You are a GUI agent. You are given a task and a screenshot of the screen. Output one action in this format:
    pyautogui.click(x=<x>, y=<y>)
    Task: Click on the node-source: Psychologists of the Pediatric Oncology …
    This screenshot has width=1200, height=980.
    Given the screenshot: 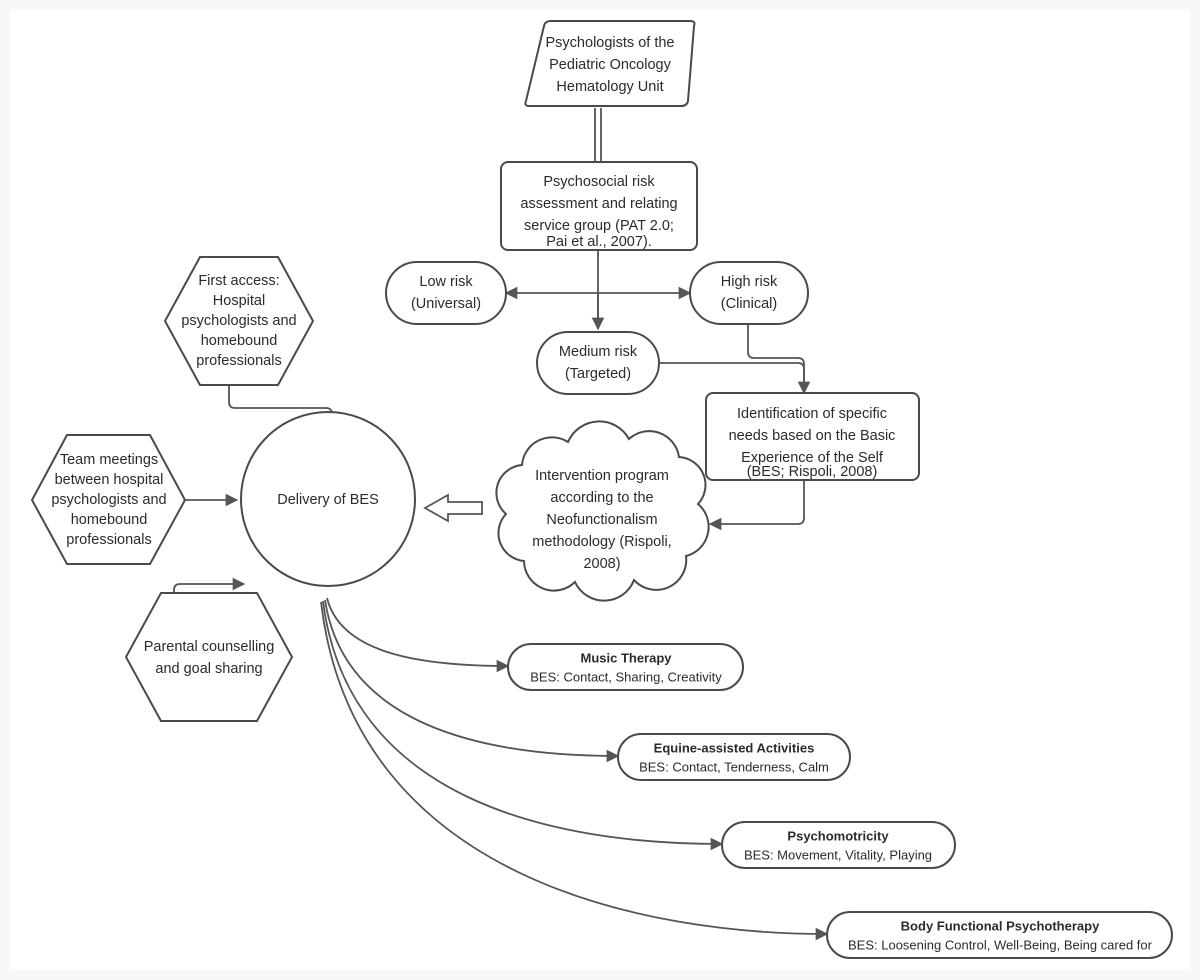 What is the action you would take?
    pyautogui.click(x=610, y=63)
    